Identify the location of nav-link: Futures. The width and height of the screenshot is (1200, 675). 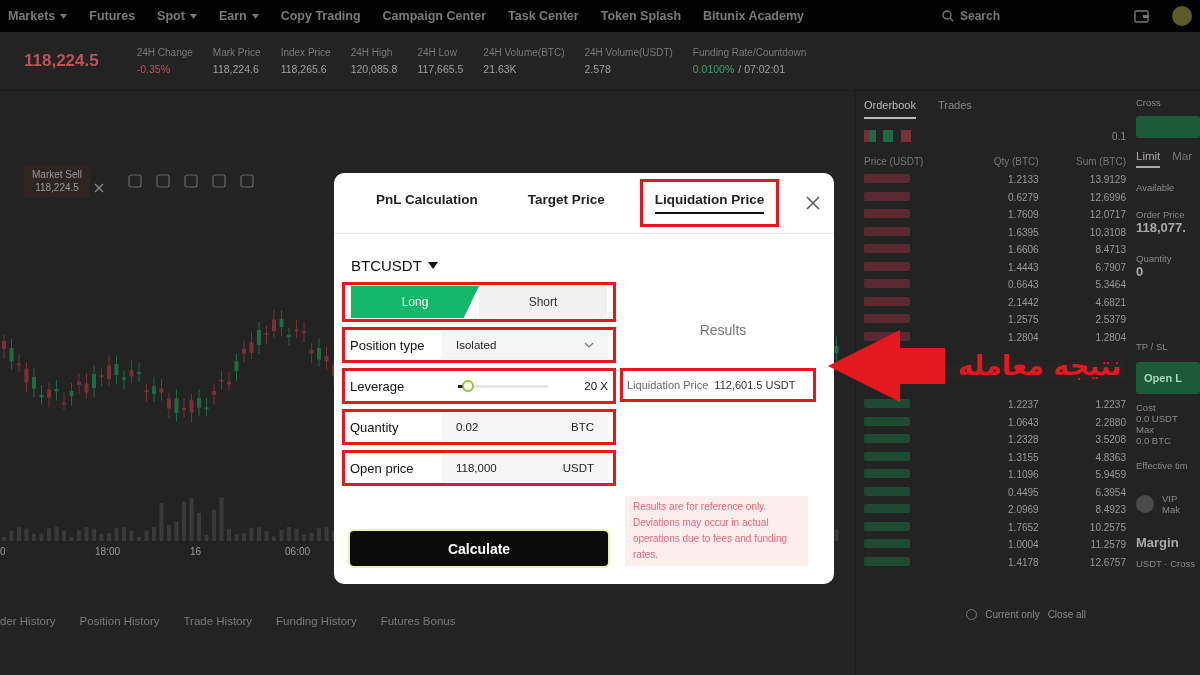
(112, 16).